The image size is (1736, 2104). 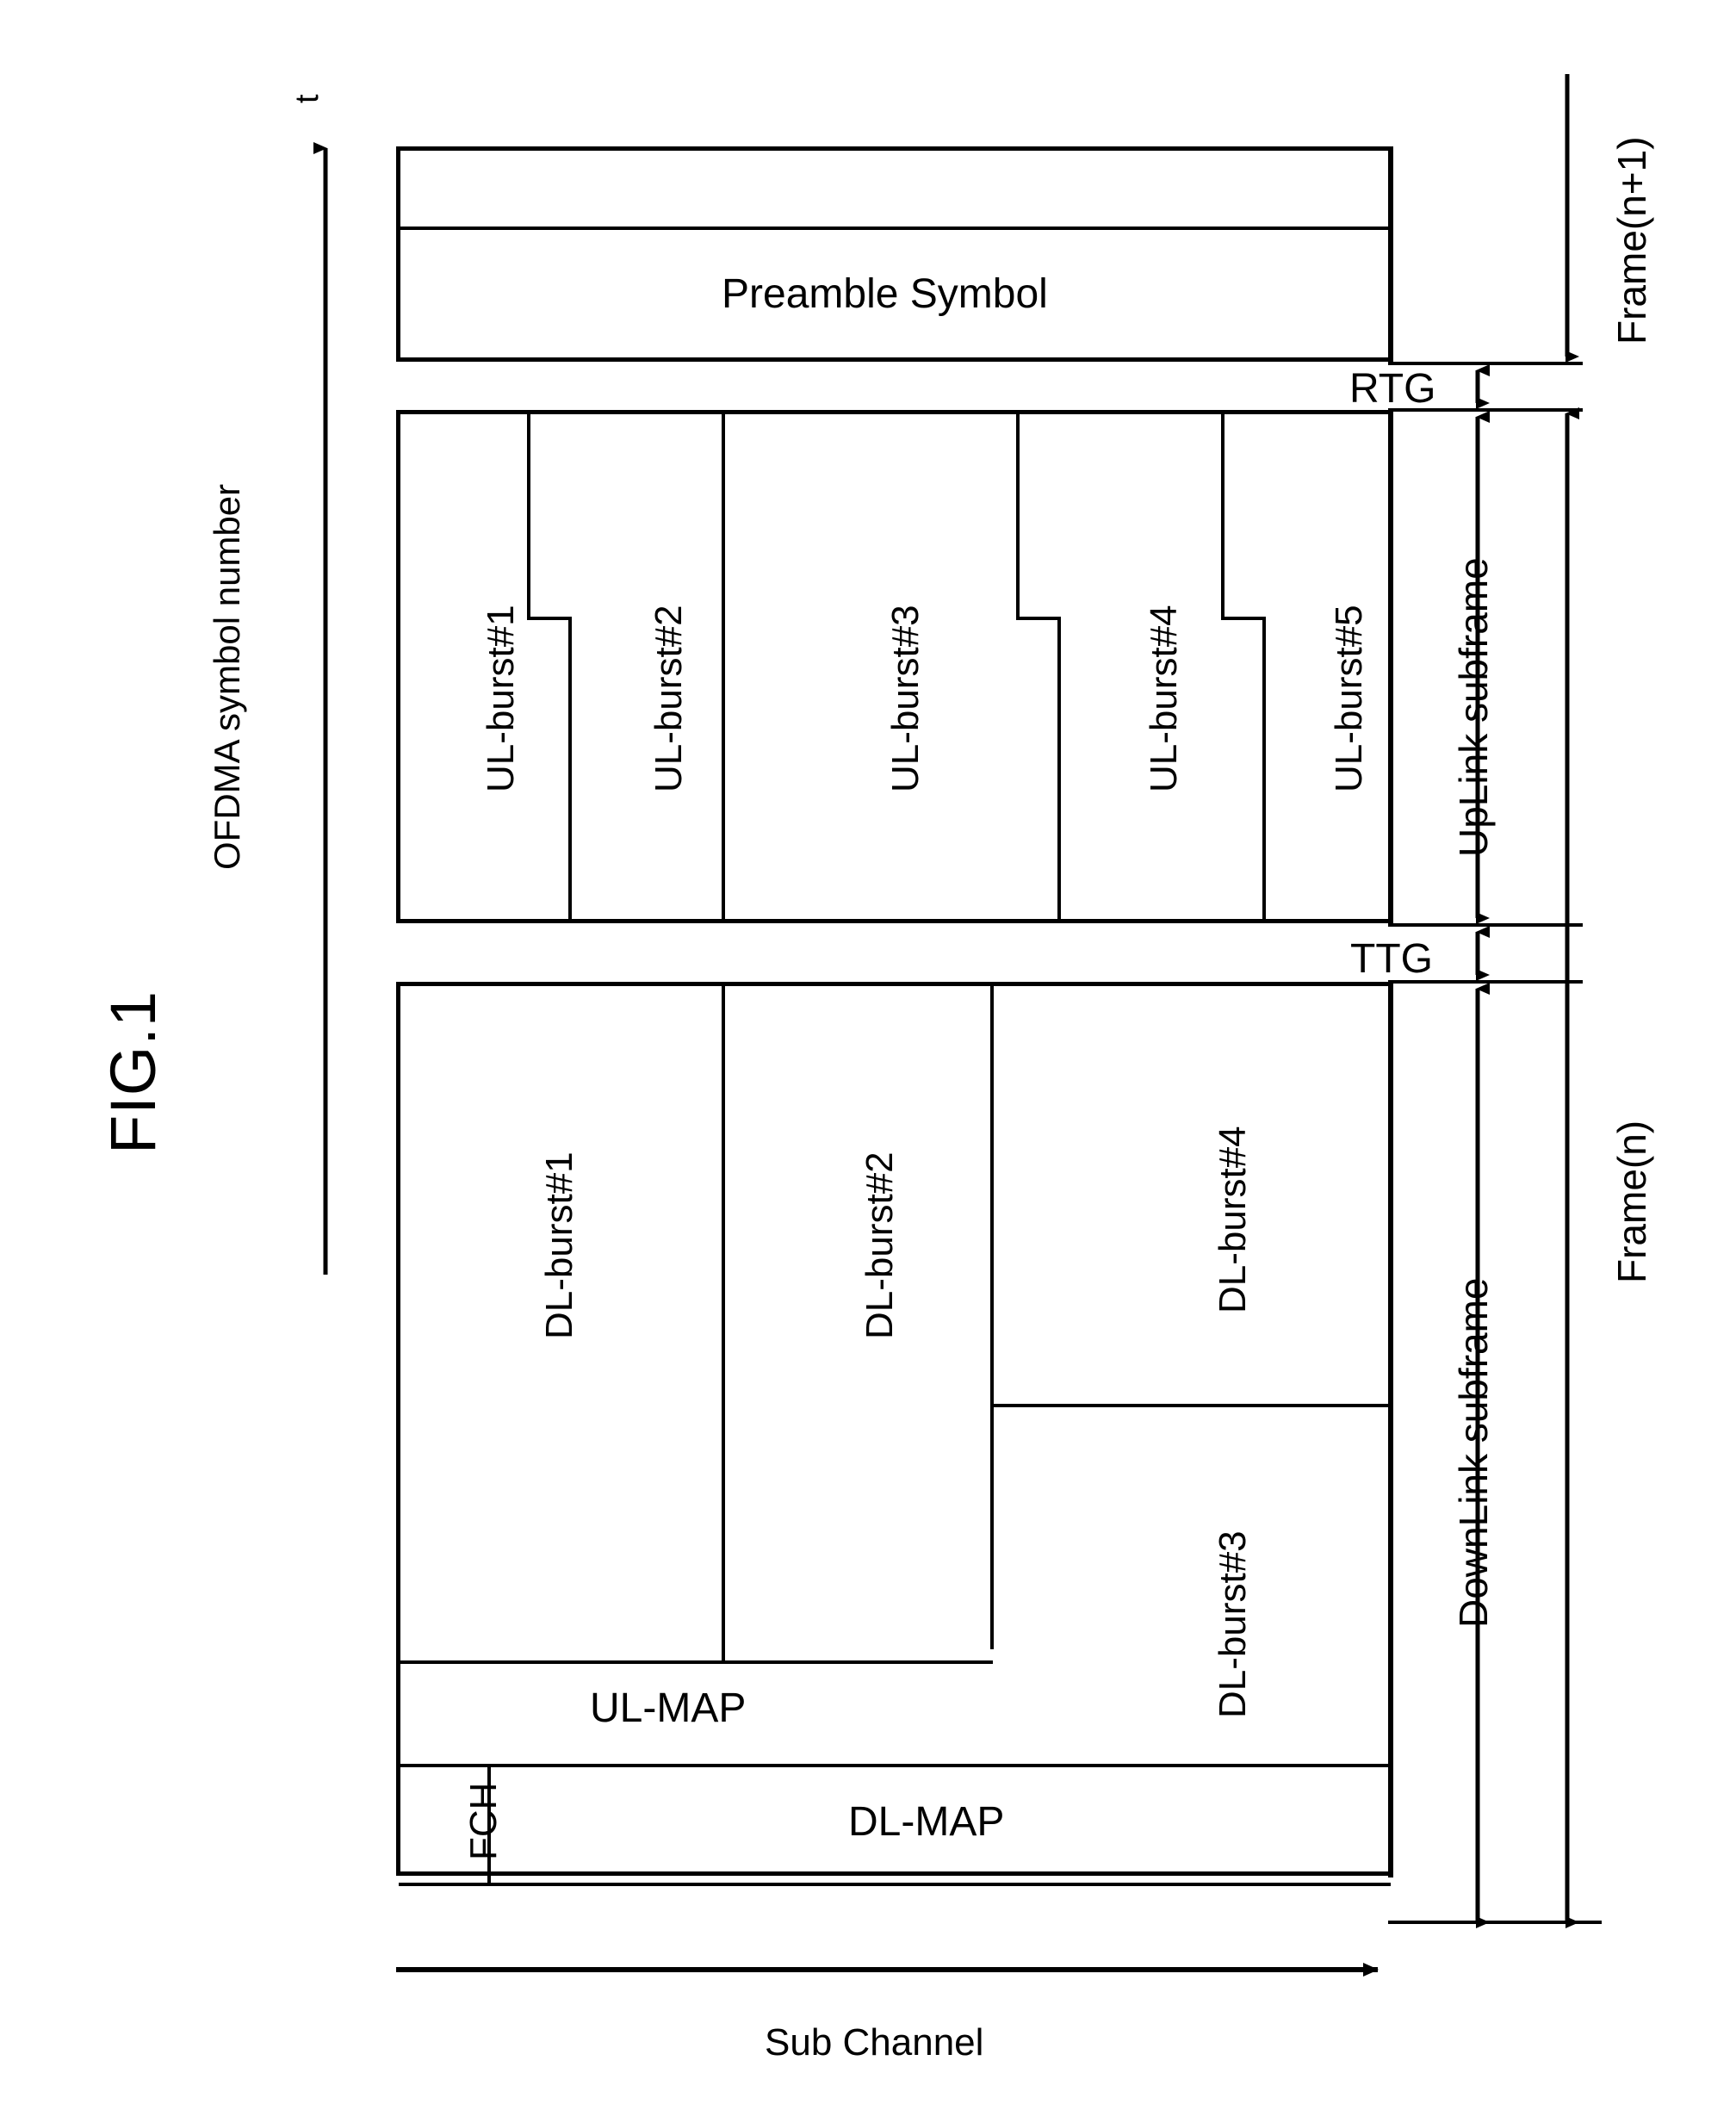 I want to click on ul-burst-4-label: UL-burst#4, so click(x=1164, y=698).